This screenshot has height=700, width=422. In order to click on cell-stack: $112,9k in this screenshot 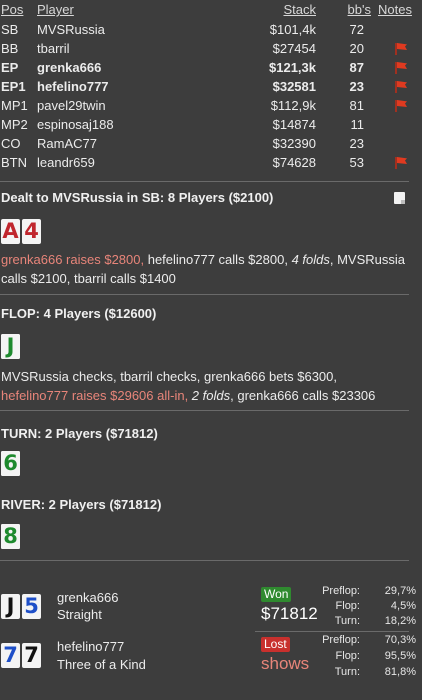, I will do `click(293, 105)`.